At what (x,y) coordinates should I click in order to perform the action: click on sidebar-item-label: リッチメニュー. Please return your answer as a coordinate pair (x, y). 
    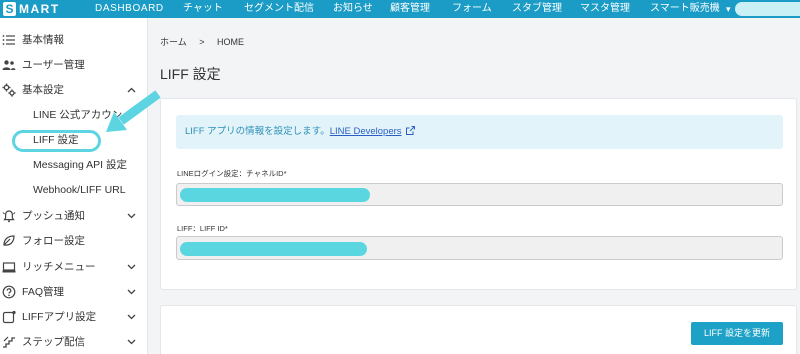
    Looking at the image, I should click on (59, 267).